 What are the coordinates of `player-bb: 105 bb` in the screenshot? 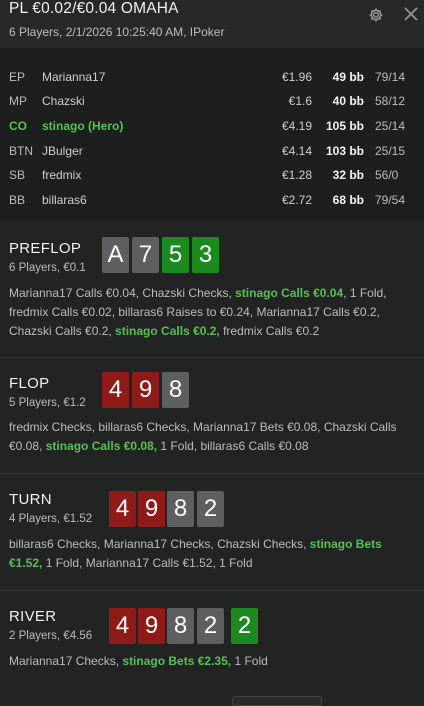 It's located at (344, 126).